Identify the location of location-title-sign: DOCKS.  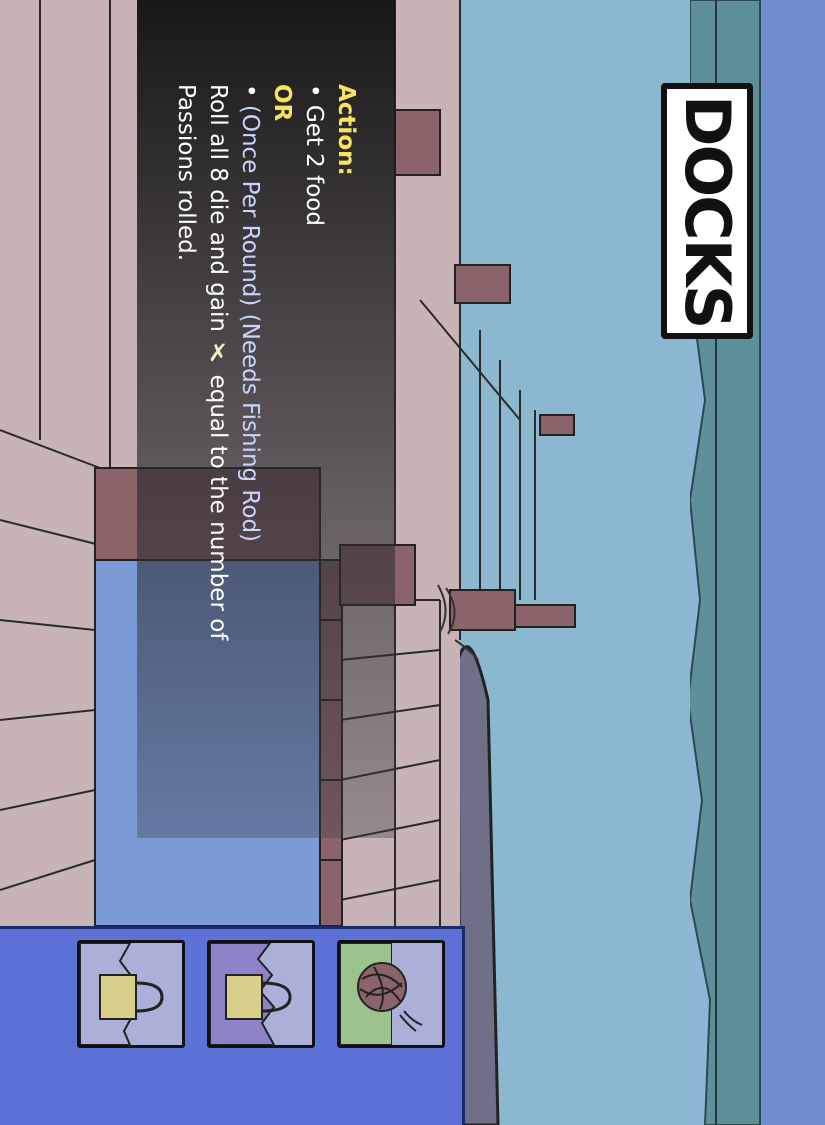
(707, 211).